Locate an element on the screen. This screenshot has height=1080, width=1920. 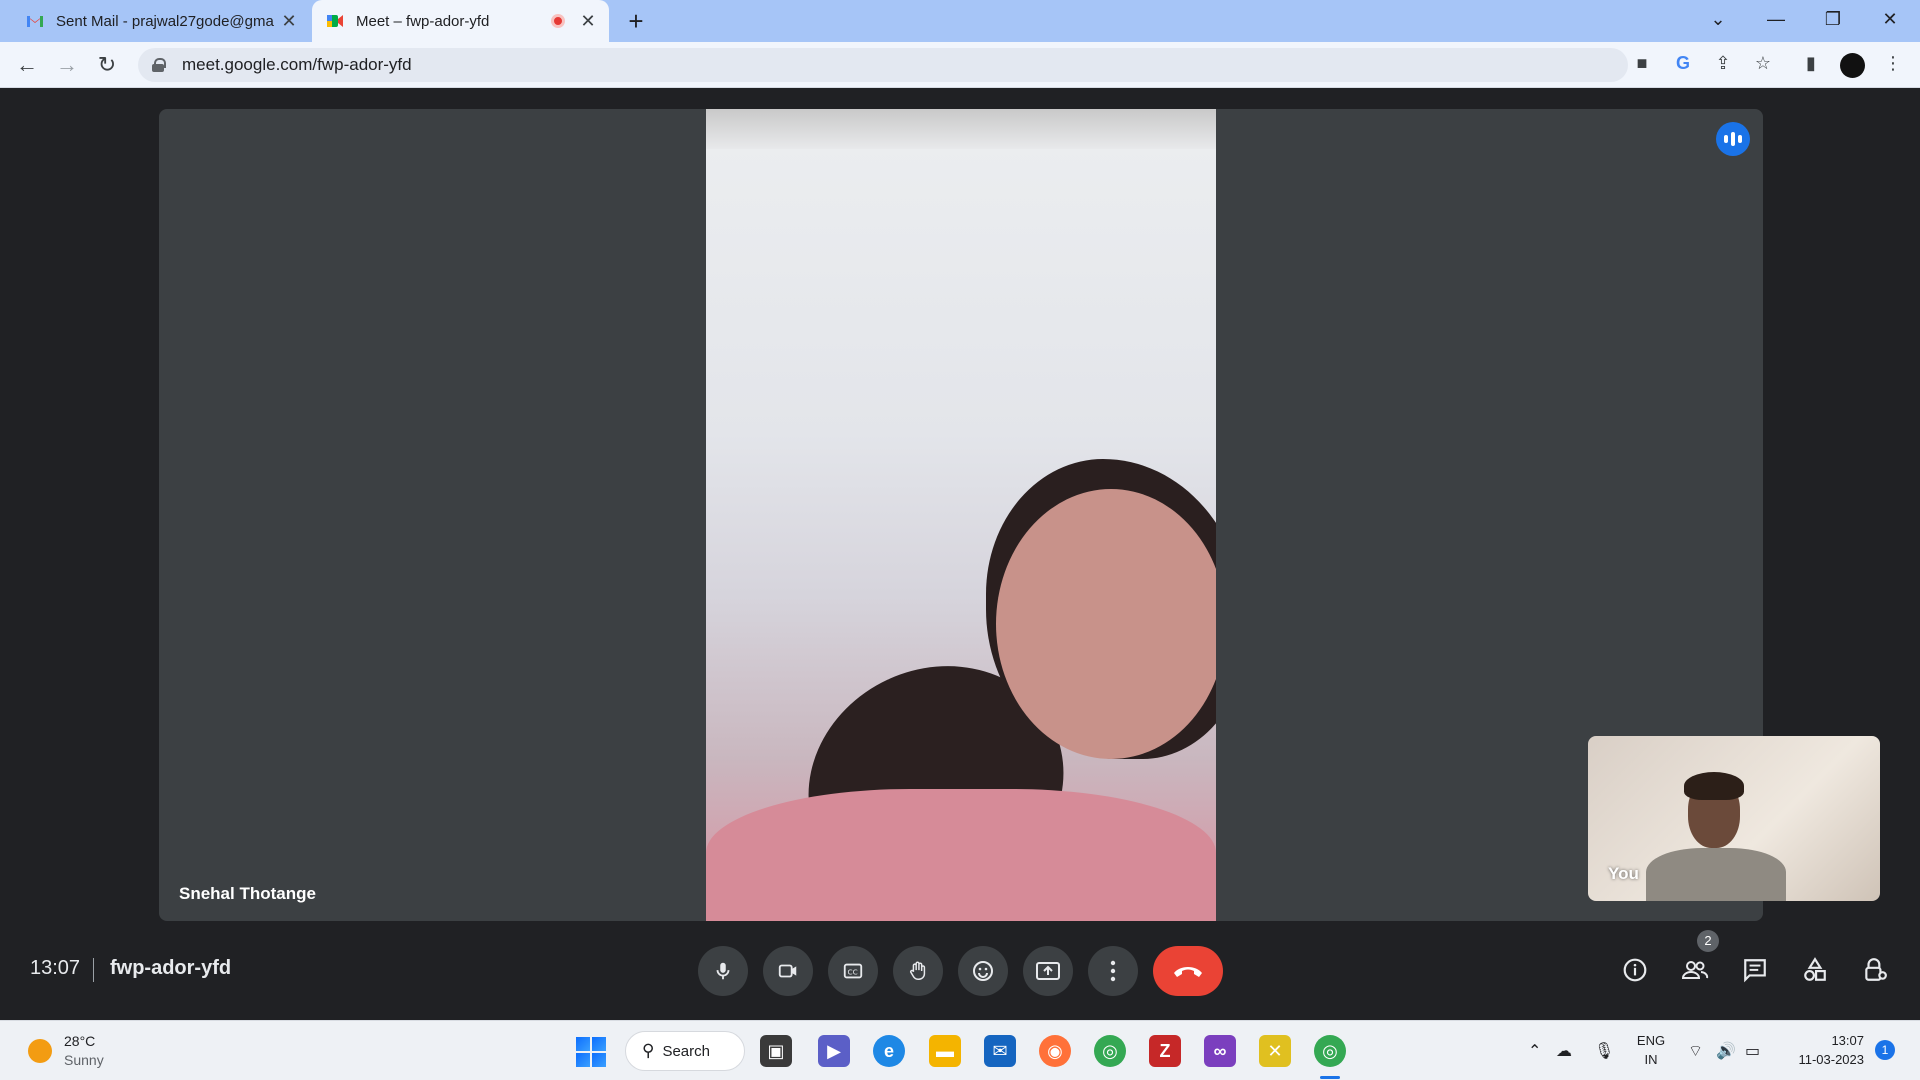
address-text: meet.google.com/fwp-ador-yfd is located at coordinates (297, 64).